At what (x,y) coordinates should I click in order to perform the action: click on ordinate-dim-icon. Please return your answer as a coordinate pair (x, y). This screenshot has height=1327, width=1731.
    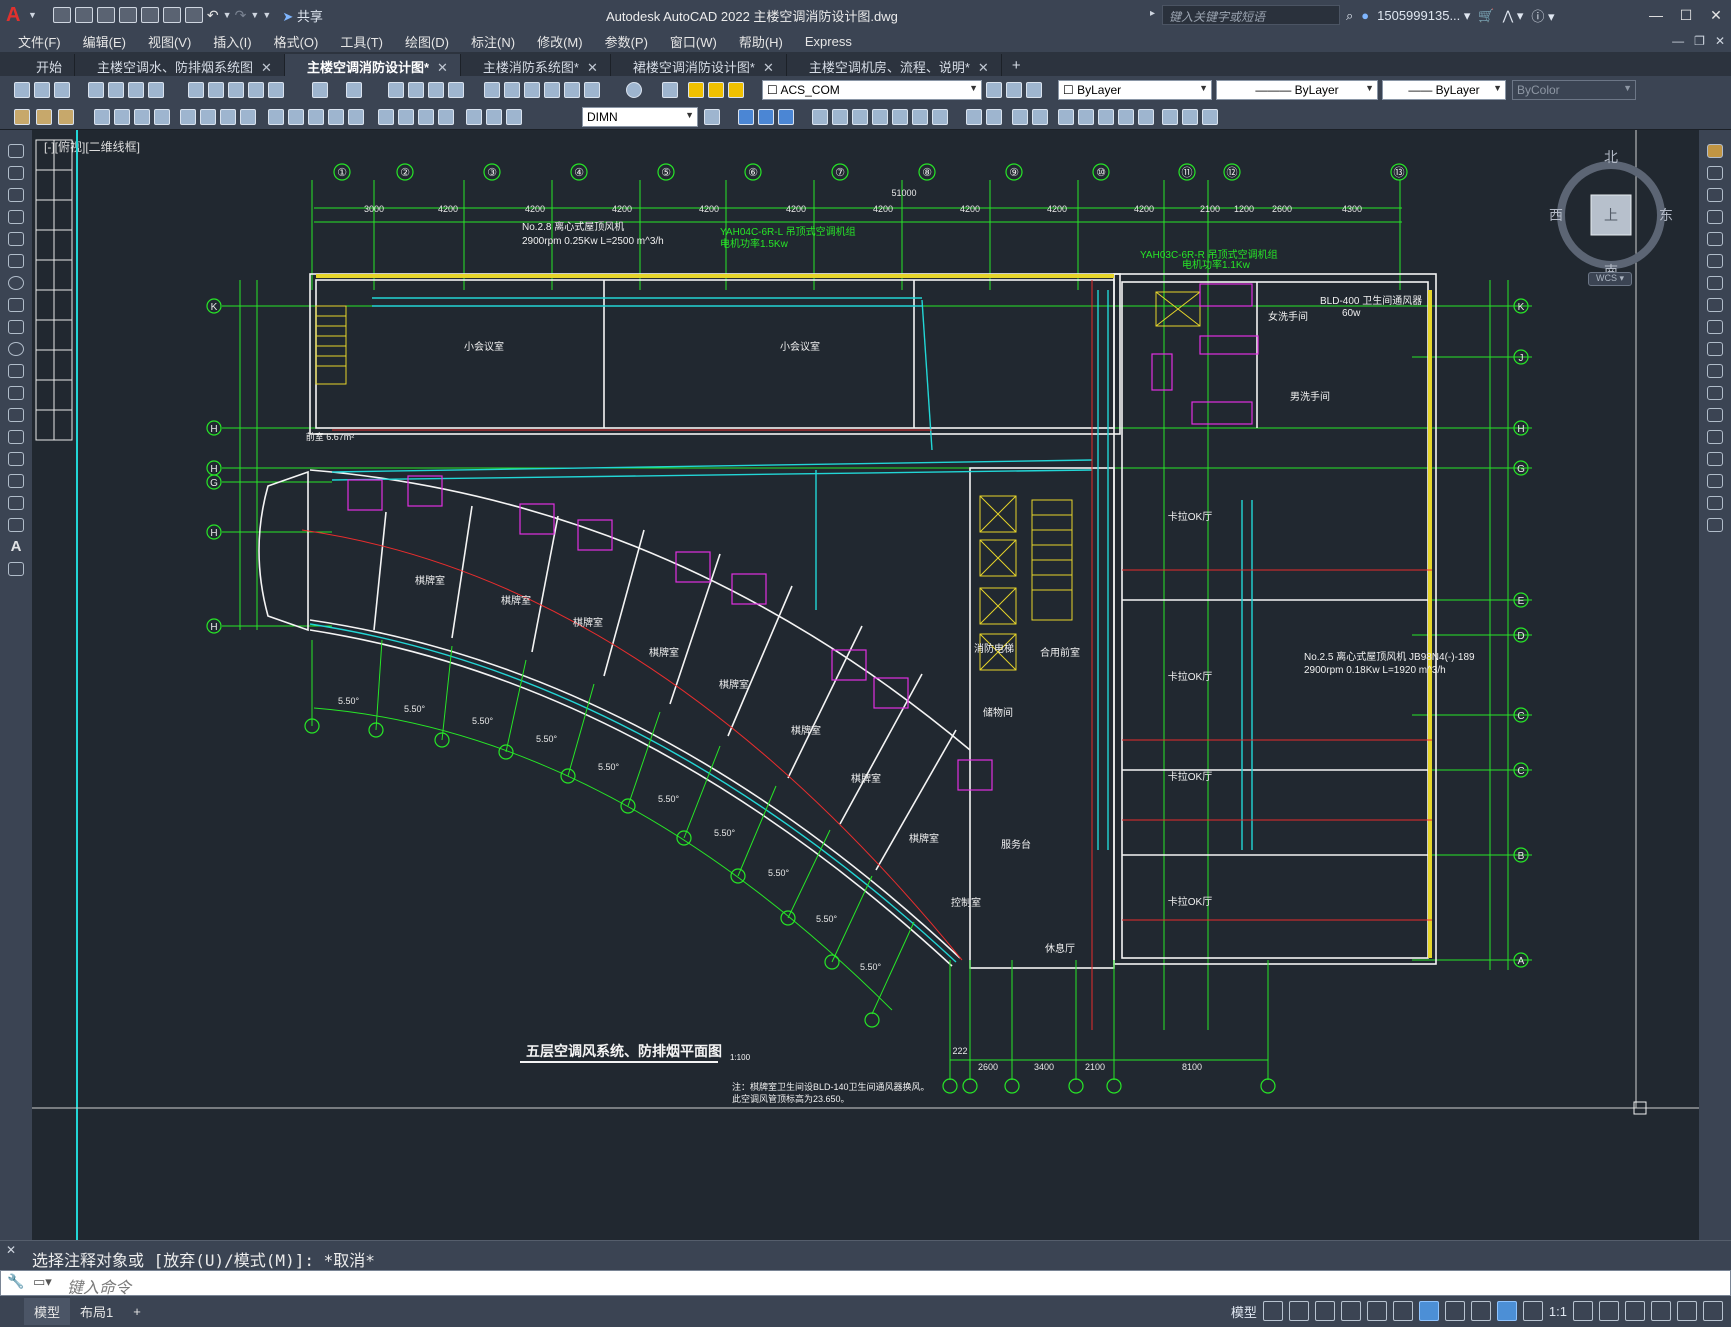
    Looking at the image, I should click on (162, 117).